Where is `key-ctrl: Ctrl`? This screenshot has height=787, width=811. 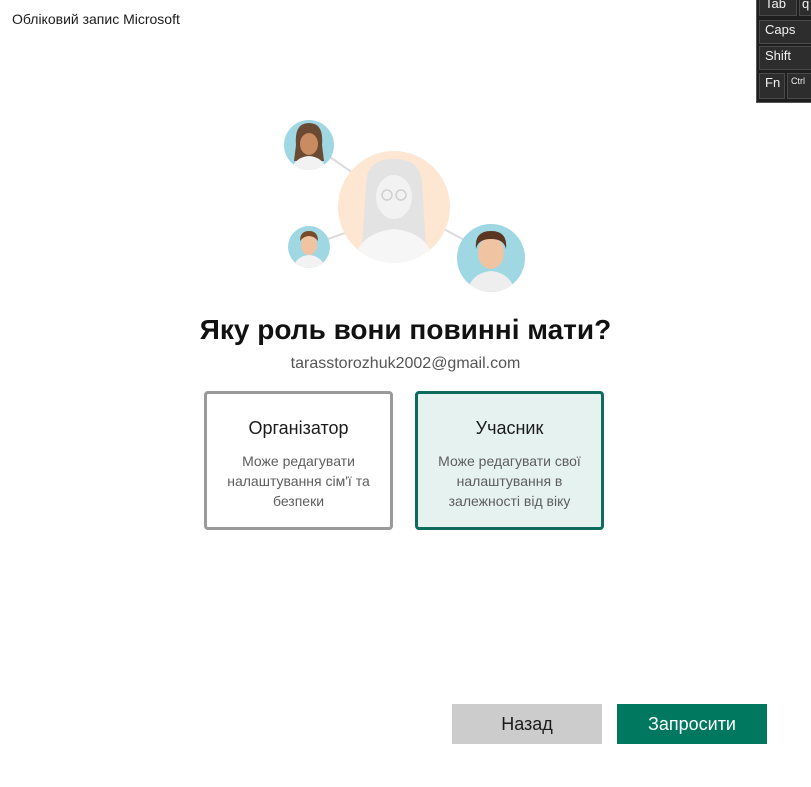
key-ctrl: Ctrl is located at coordinates (799, 86).